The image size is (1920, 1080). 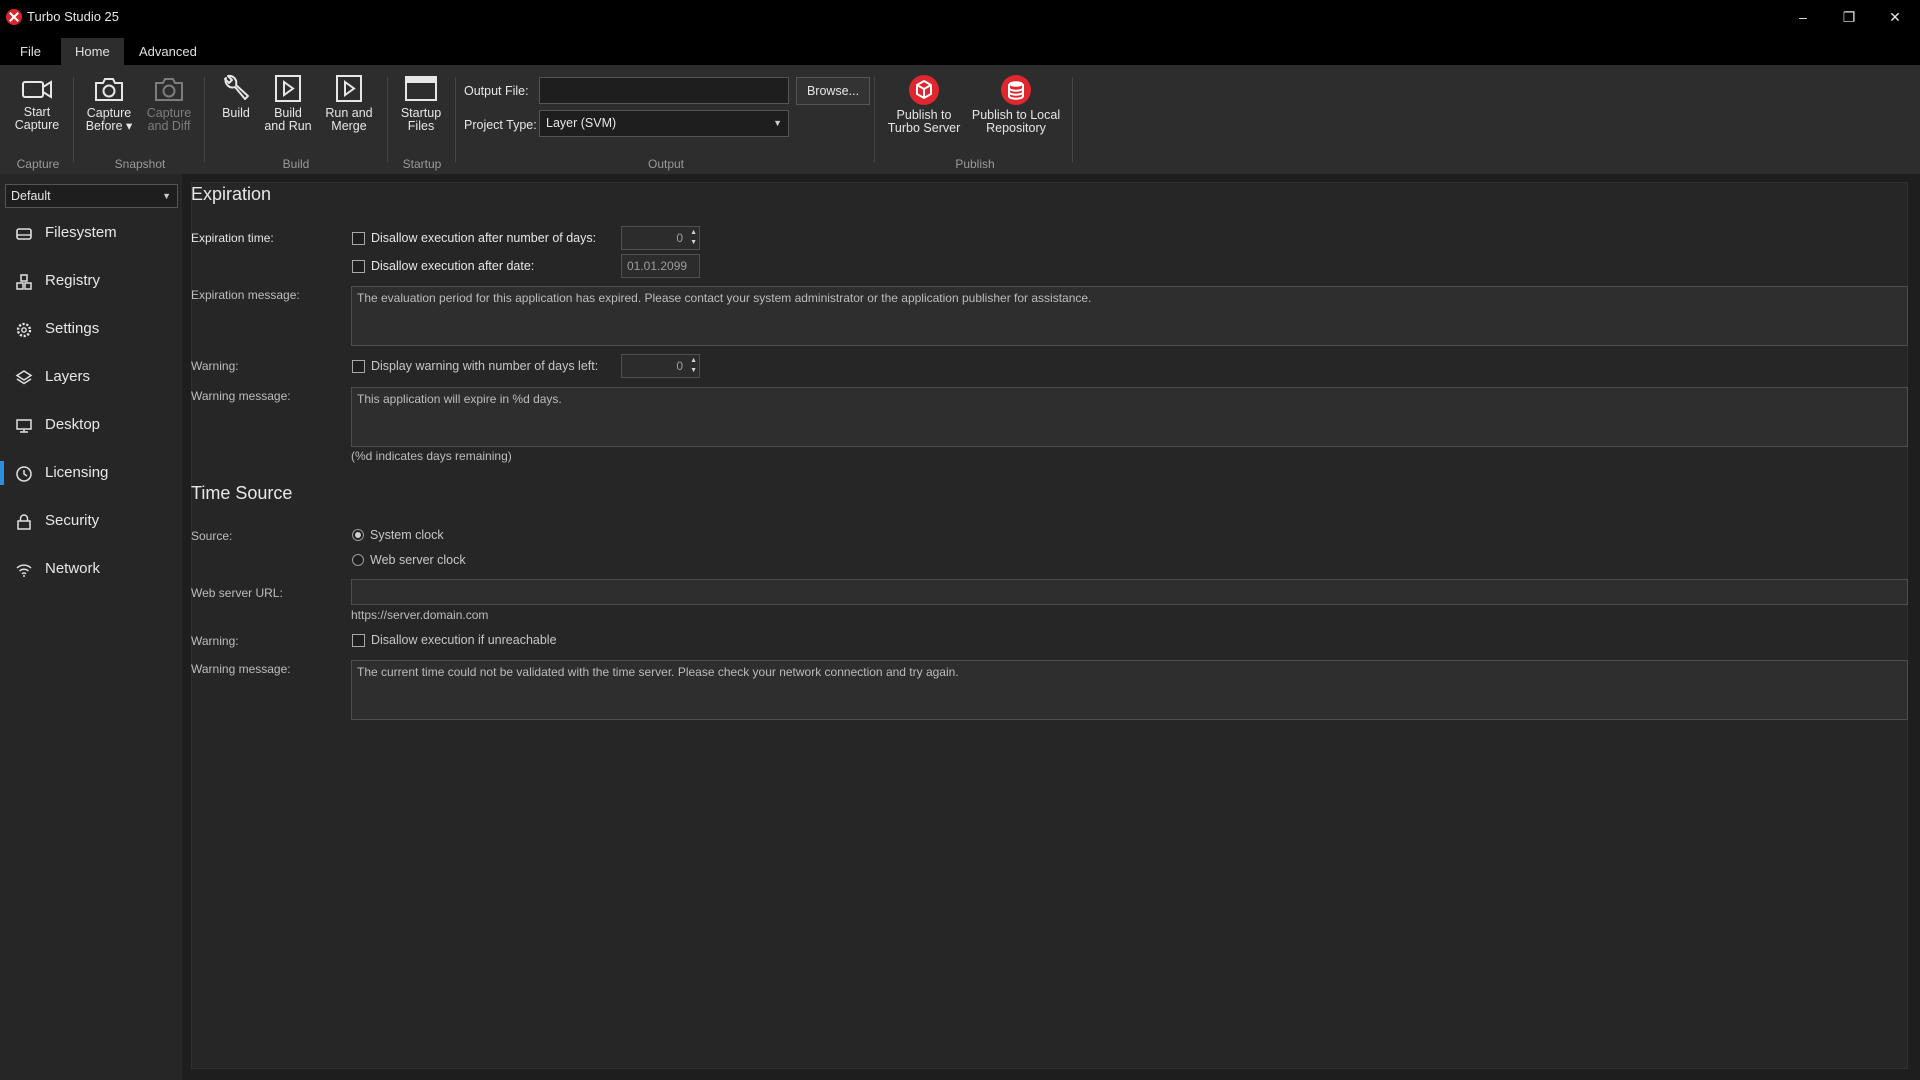 I want to click on project-type-select: Layer (SVM) ▼, so click(x=664, y=123).